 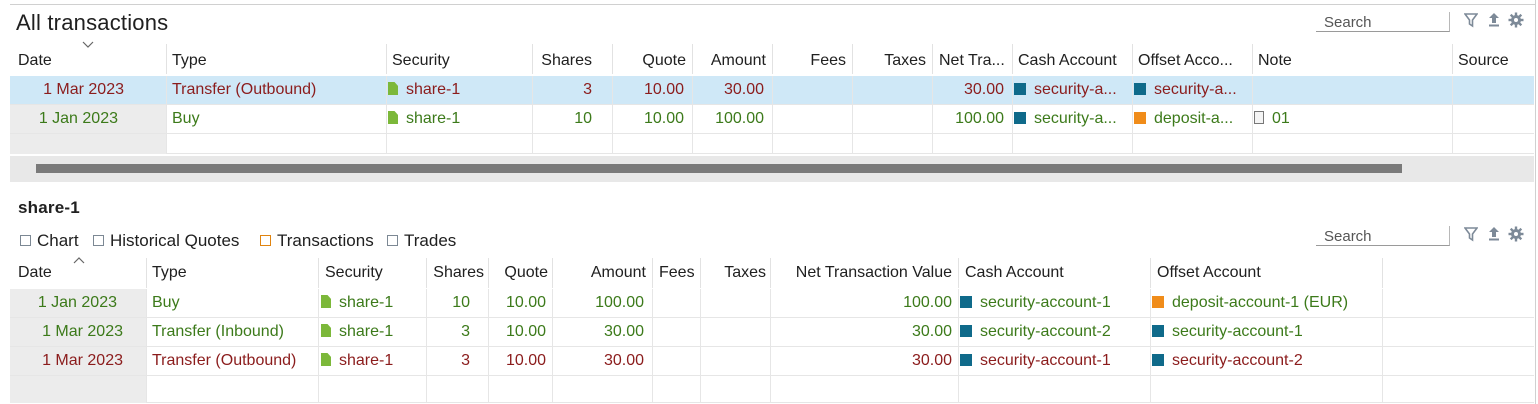 What do you see at coordinates (218, 331) in the screenshot?
I see `cell-type: Transfer (Inbound)` at bounding box center [218, 331].